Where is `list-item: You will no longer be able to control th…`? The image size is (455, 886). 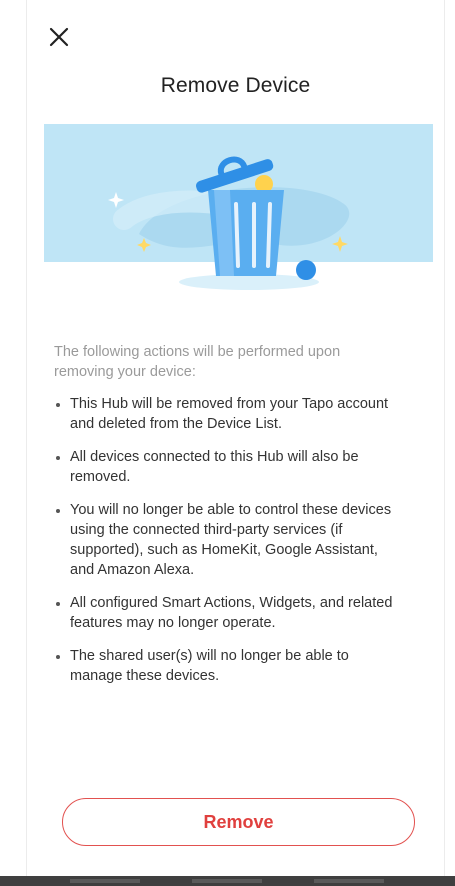 list-item: You will no longer be able to control th… is located at coordinates (226, 540).